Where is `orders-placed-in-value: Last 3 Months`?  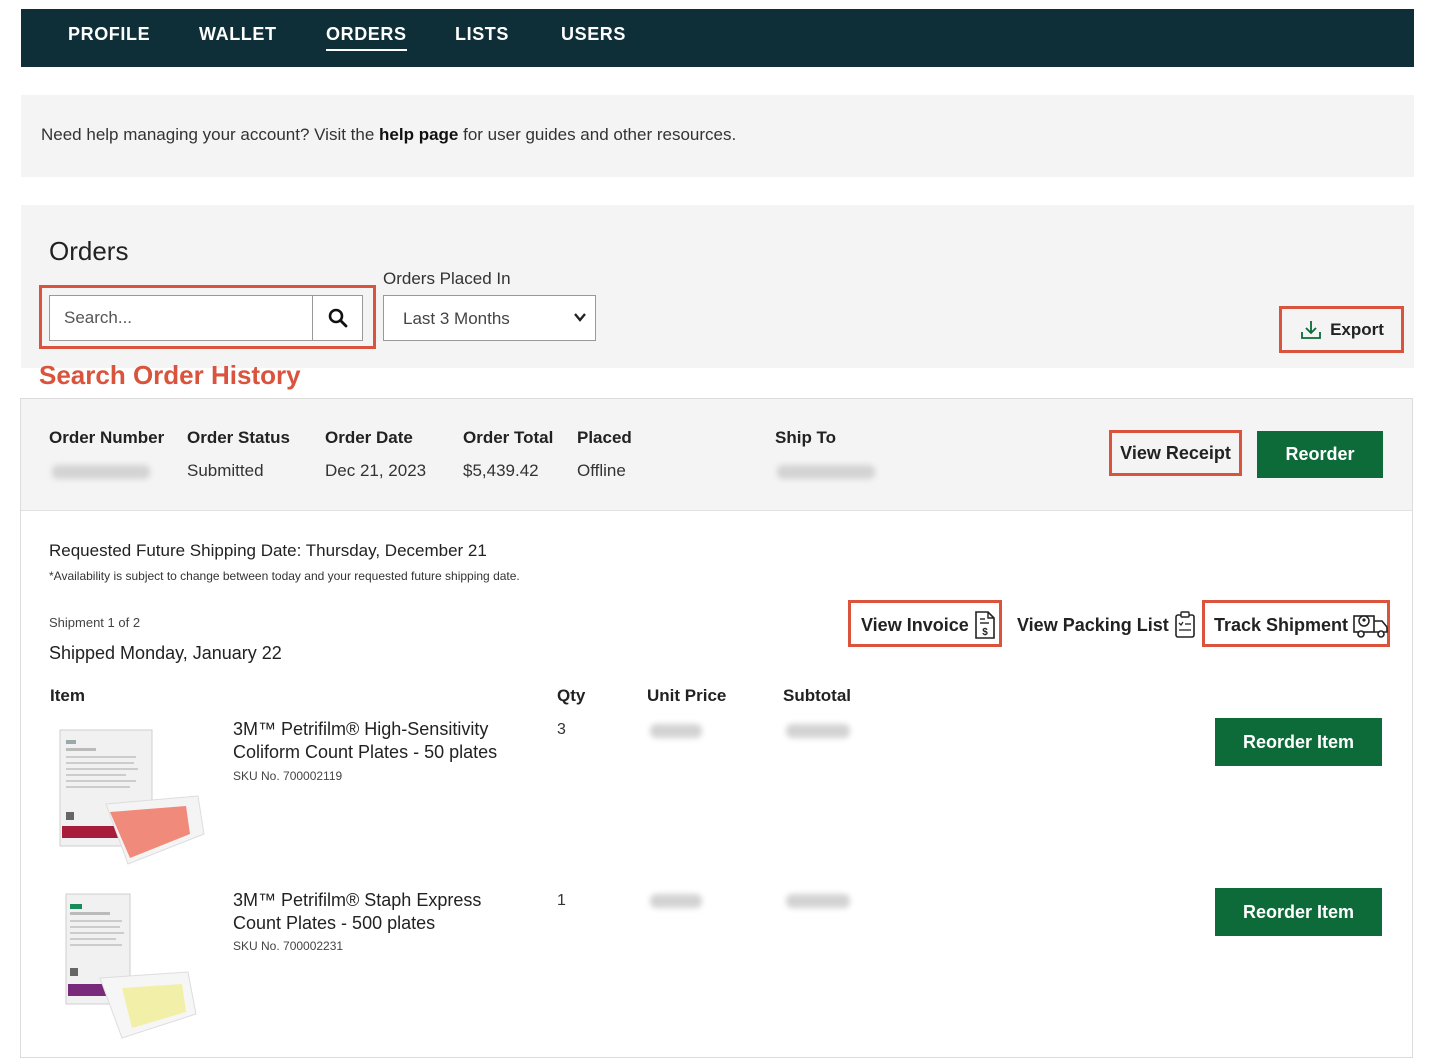
orders-placed-in-value: Last 3 Months is located at coordinates (456, 318).